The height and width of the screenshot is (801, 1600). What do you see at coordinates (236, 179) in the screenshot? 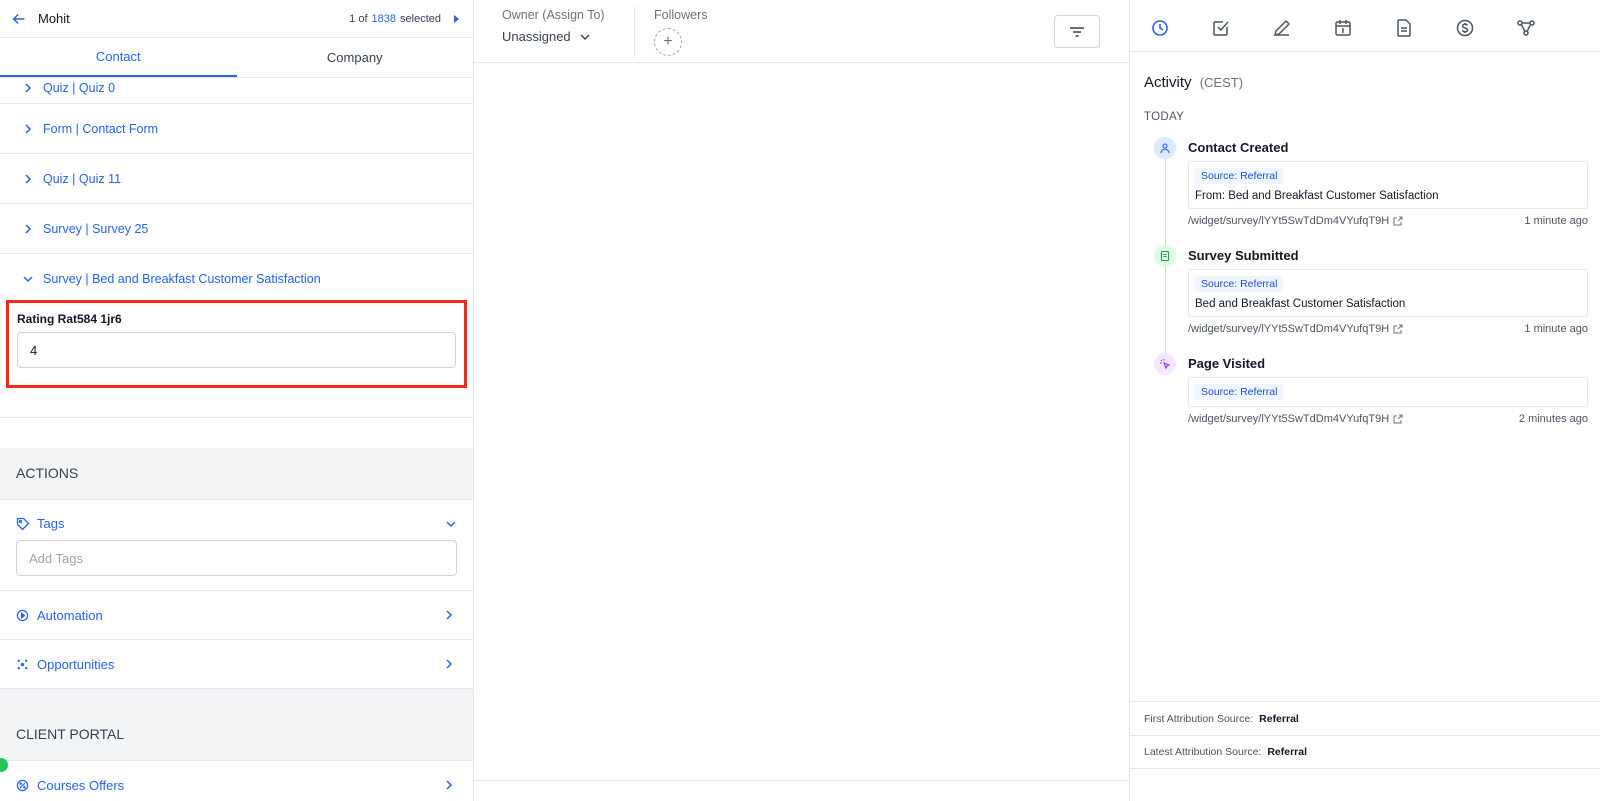
I see `accordion-quiz-11: Quiz | Quiz 11` at bounding box center [236, 179].